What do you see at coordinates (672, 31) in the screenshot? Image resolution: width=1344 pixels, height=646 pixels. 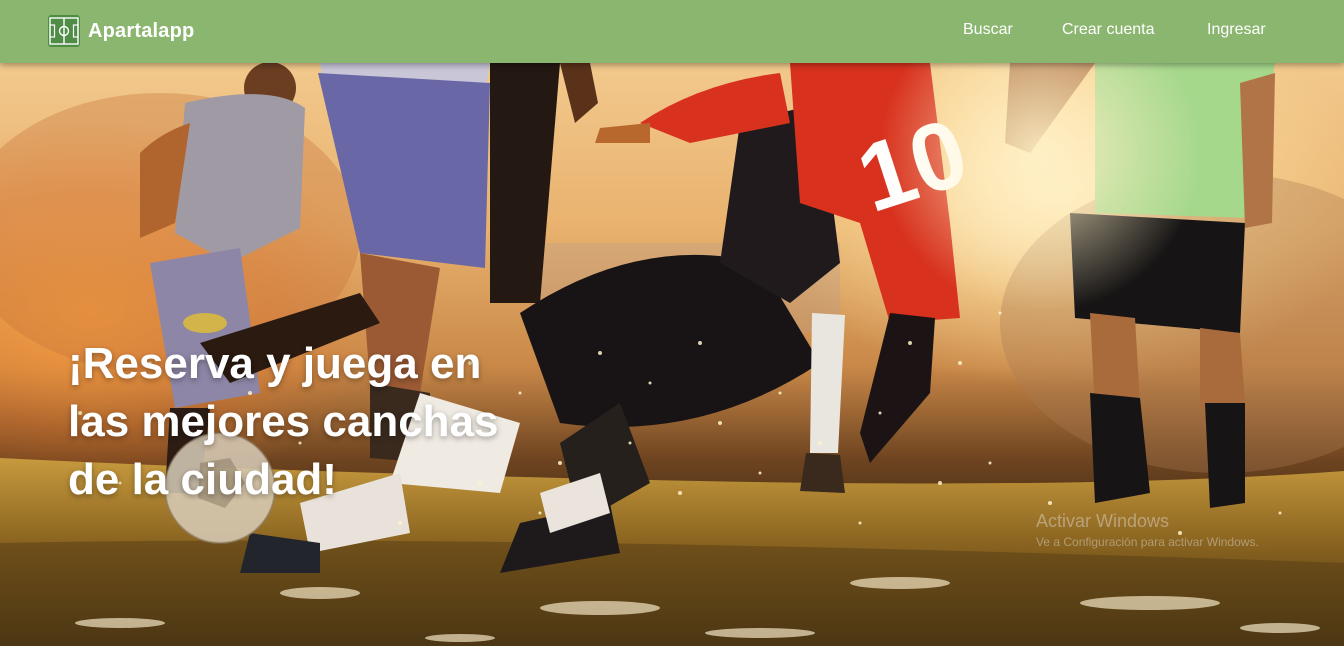 I see `navbar: Apartalapp Buscar Crear cuenta Ingresar` at bounding box center [672, 31].